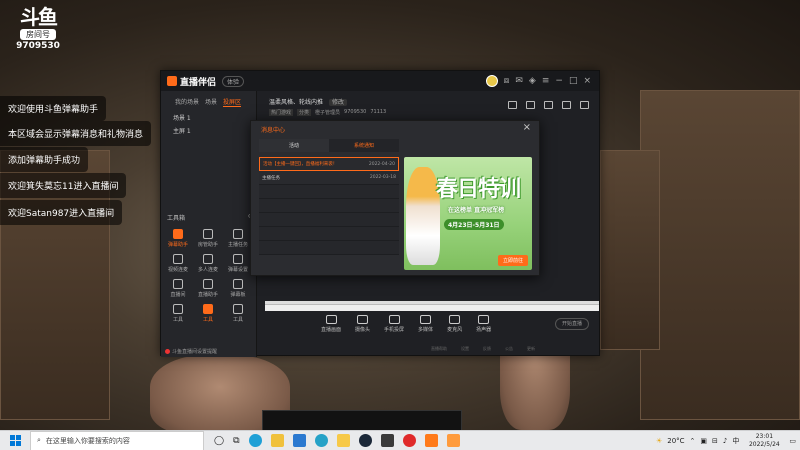  Describe the element at coordinates (548, 105) in the screenshot. I see `record-icon` at that location.